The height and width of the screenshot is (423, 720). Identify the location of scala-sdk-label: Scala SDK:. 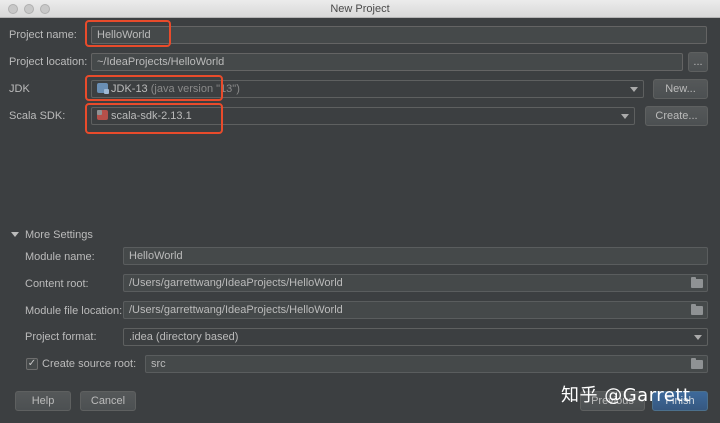
(37, 116).